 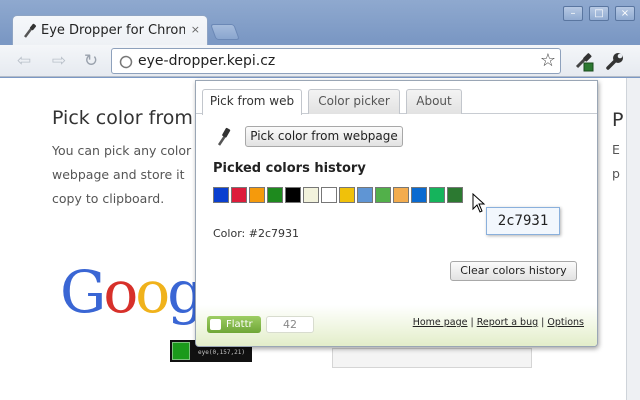 What do you see at coordinates (513, 271) in the screenshot?
I see `clear-history-button: Clear colors history` at bounding box center [513, 271].